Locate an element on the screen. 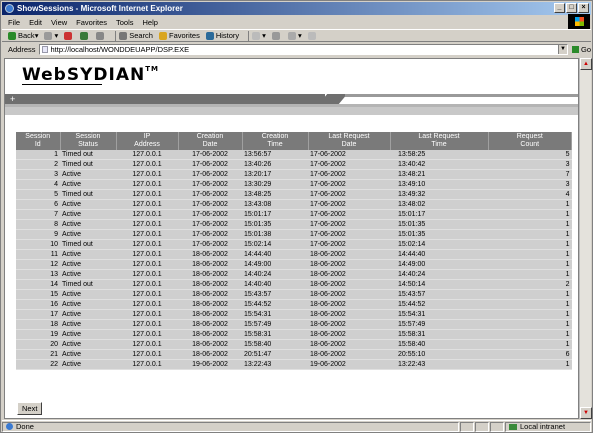  logo-underline is located at coordinates (62, 84).